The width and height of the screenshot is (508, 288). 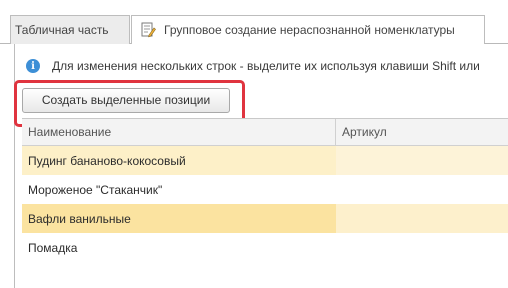 I want to click on column-header-article: Артикул, so click(x=422, y=132).